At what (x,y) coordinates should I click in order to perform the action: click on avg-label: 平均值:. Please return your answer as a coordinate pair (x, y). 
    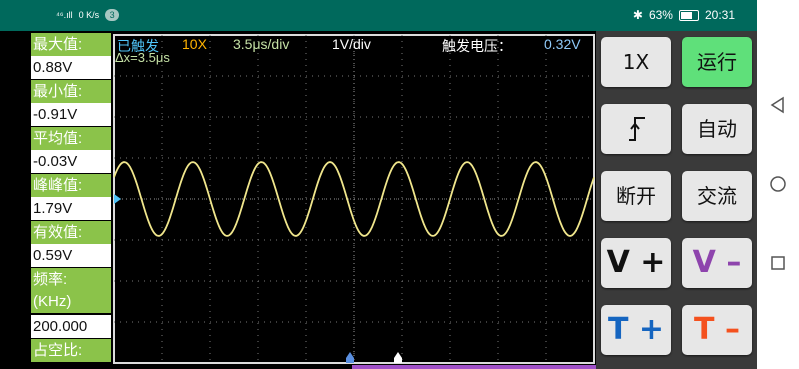
    Looking at the image, I should click on (71, 138).